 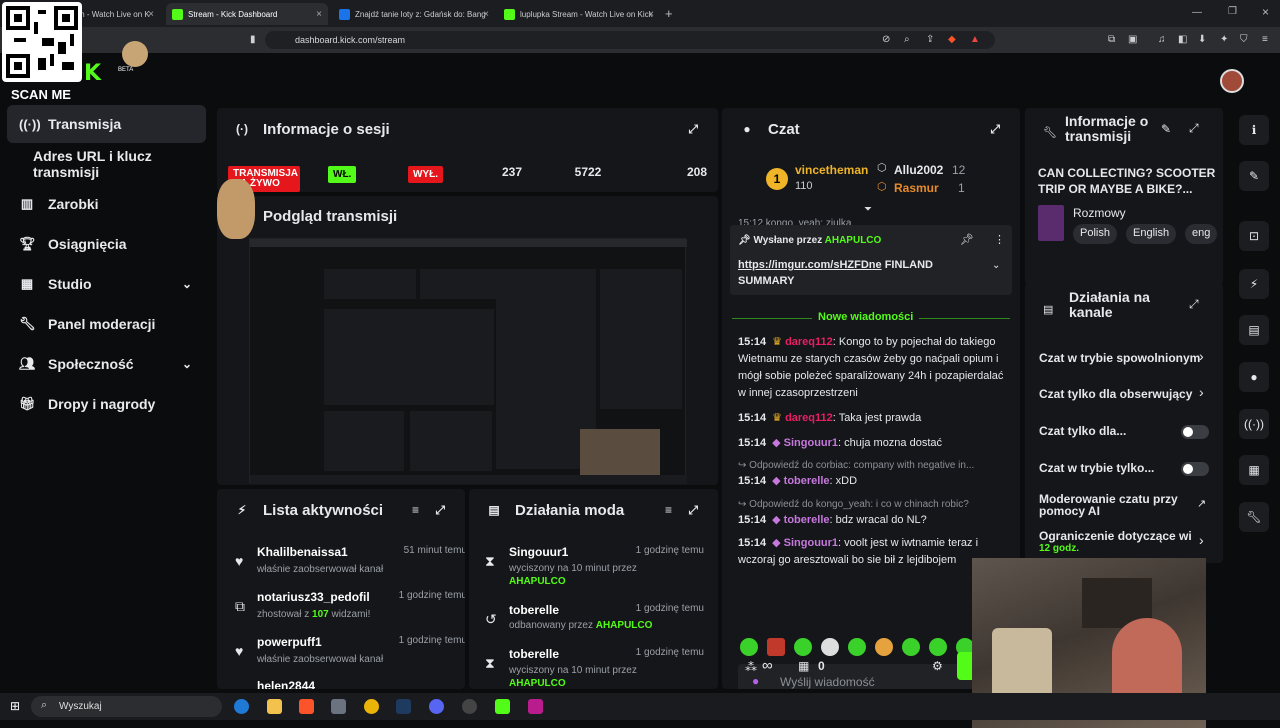 I want to click on subs-only-toggle, so click(x=1195, y=432).